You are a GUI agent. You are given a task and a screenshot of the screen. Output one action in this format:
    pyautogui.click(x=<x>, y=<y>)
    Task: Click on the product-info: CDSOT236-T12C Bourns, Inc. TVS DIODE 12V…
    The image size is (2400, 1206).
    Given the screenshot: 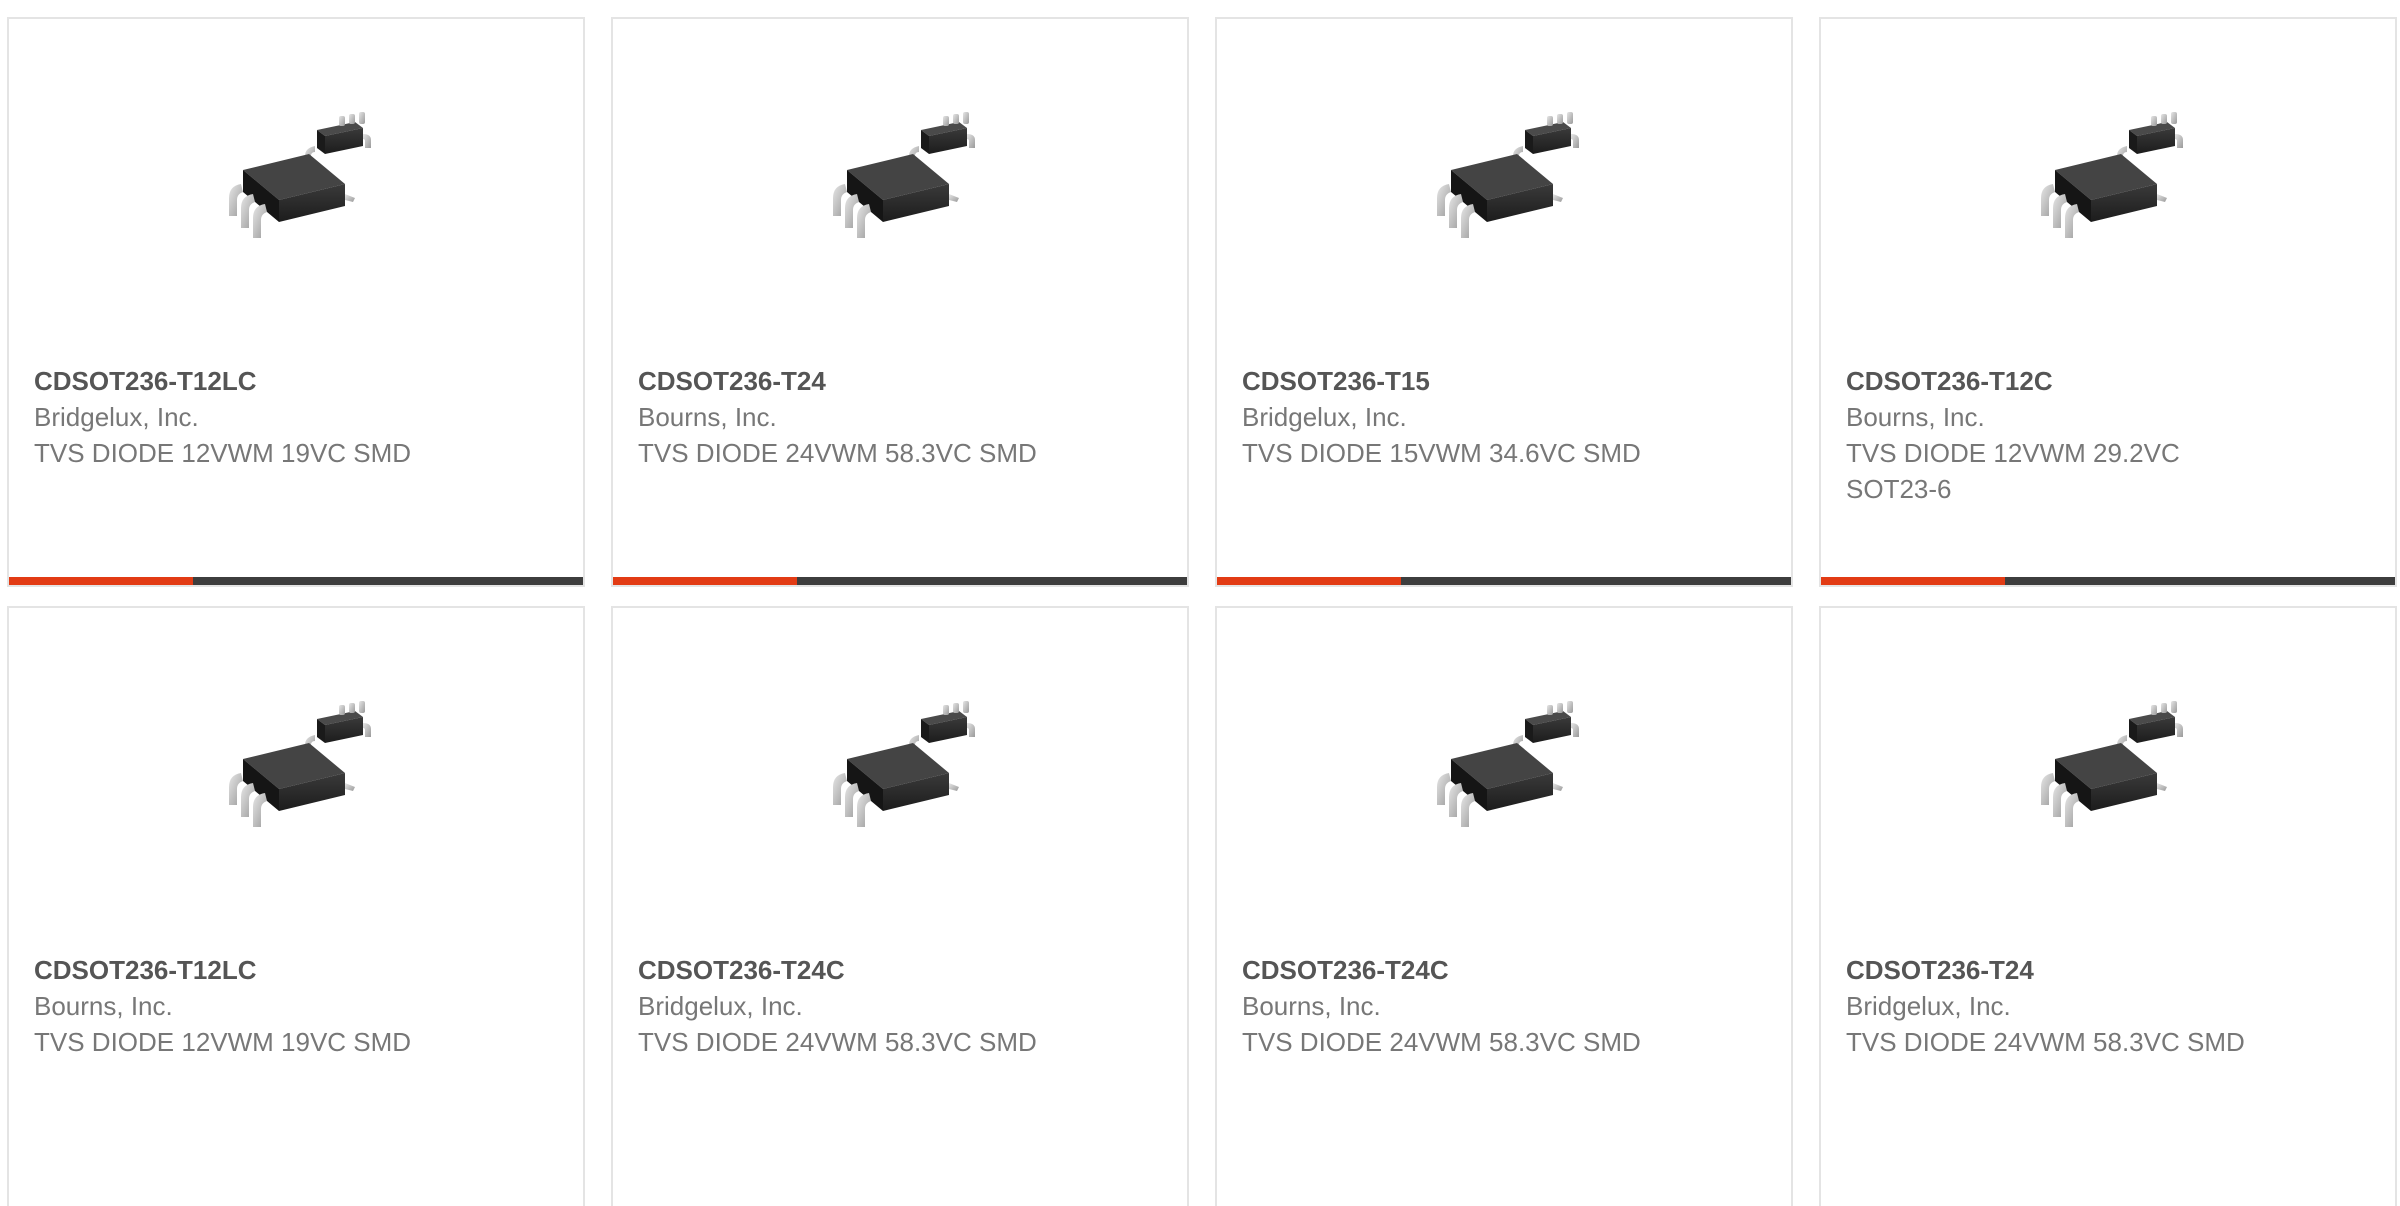 What is the action you would take?
    pyautogui.click(x=2046, y=435)
    